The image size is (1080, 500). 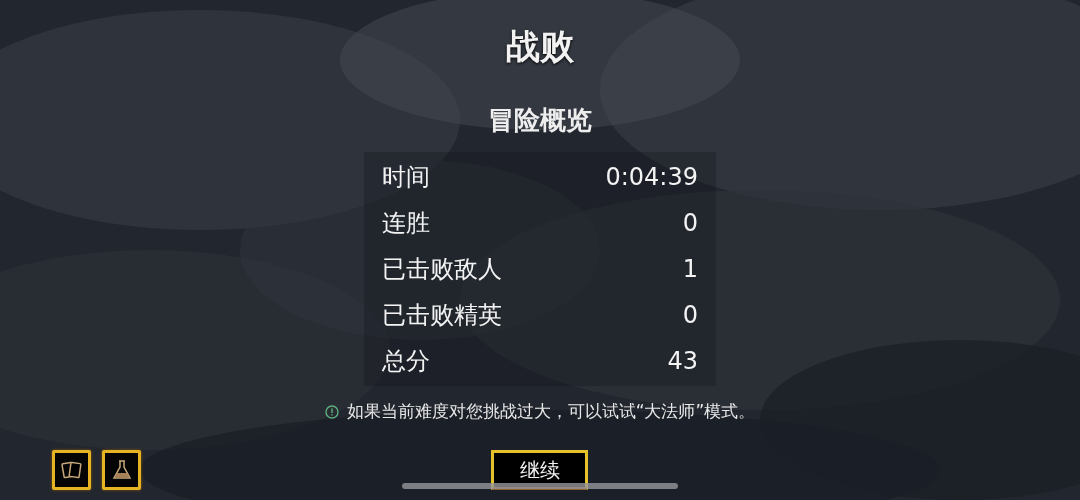 What do you see at coordinates (442, 315) in the screenshot?
I see `stat-label: 已击败精英` at bounding box center [442, 315].